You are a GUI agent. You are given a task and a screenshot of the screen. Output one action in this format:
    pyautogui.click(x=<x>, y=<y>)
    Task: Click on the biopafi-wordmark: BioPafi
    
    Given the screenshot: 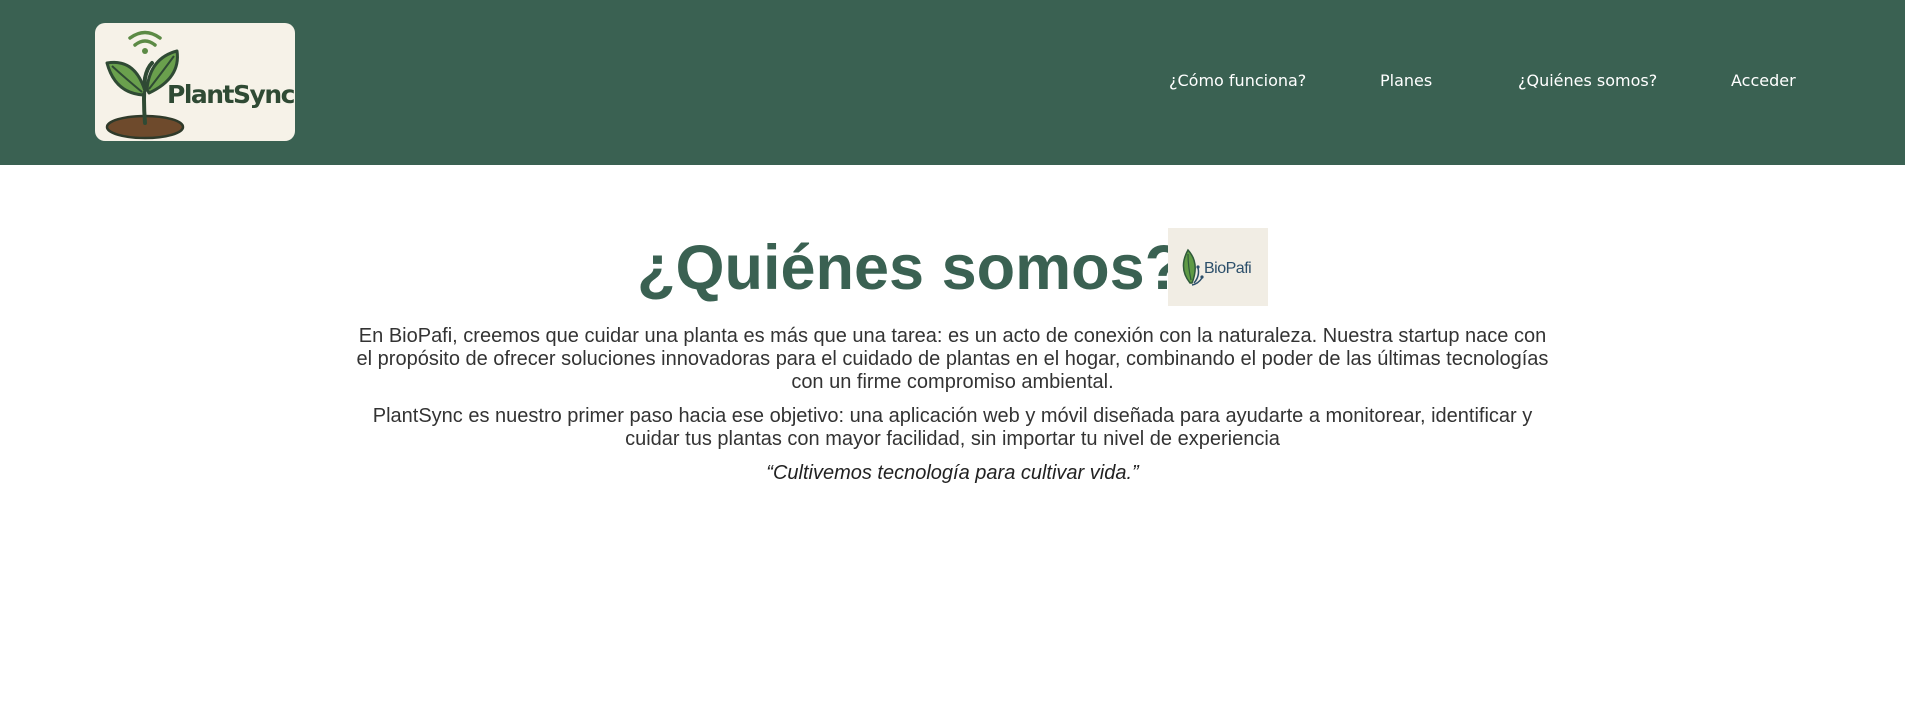 What is the action you would take?
    pyautogui.click(x=1228, y=268)
    